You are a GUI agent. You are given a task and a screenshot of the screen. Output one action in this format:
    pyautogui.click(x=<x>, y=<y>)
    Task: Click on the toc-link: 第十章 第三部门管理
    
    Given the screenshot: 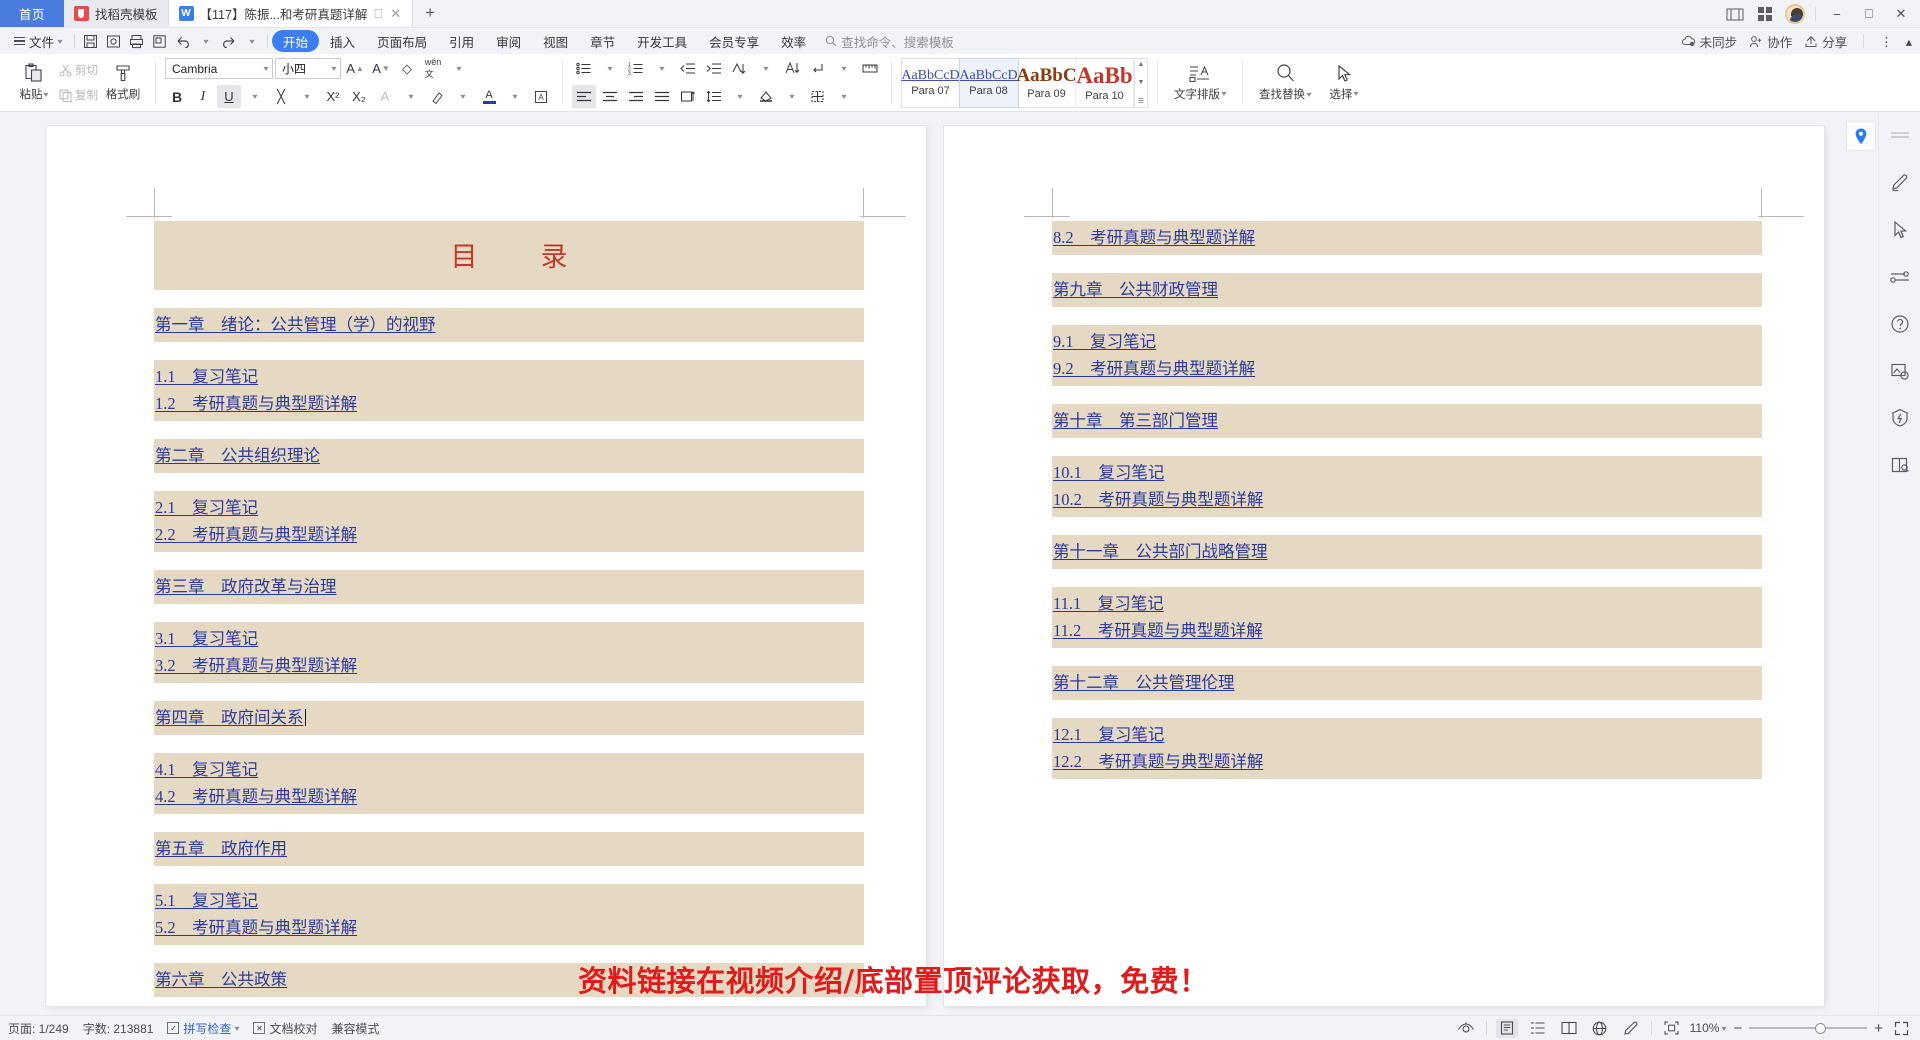 What is the action you would take?
    pyautogui.click(x=1135, y=420)
    